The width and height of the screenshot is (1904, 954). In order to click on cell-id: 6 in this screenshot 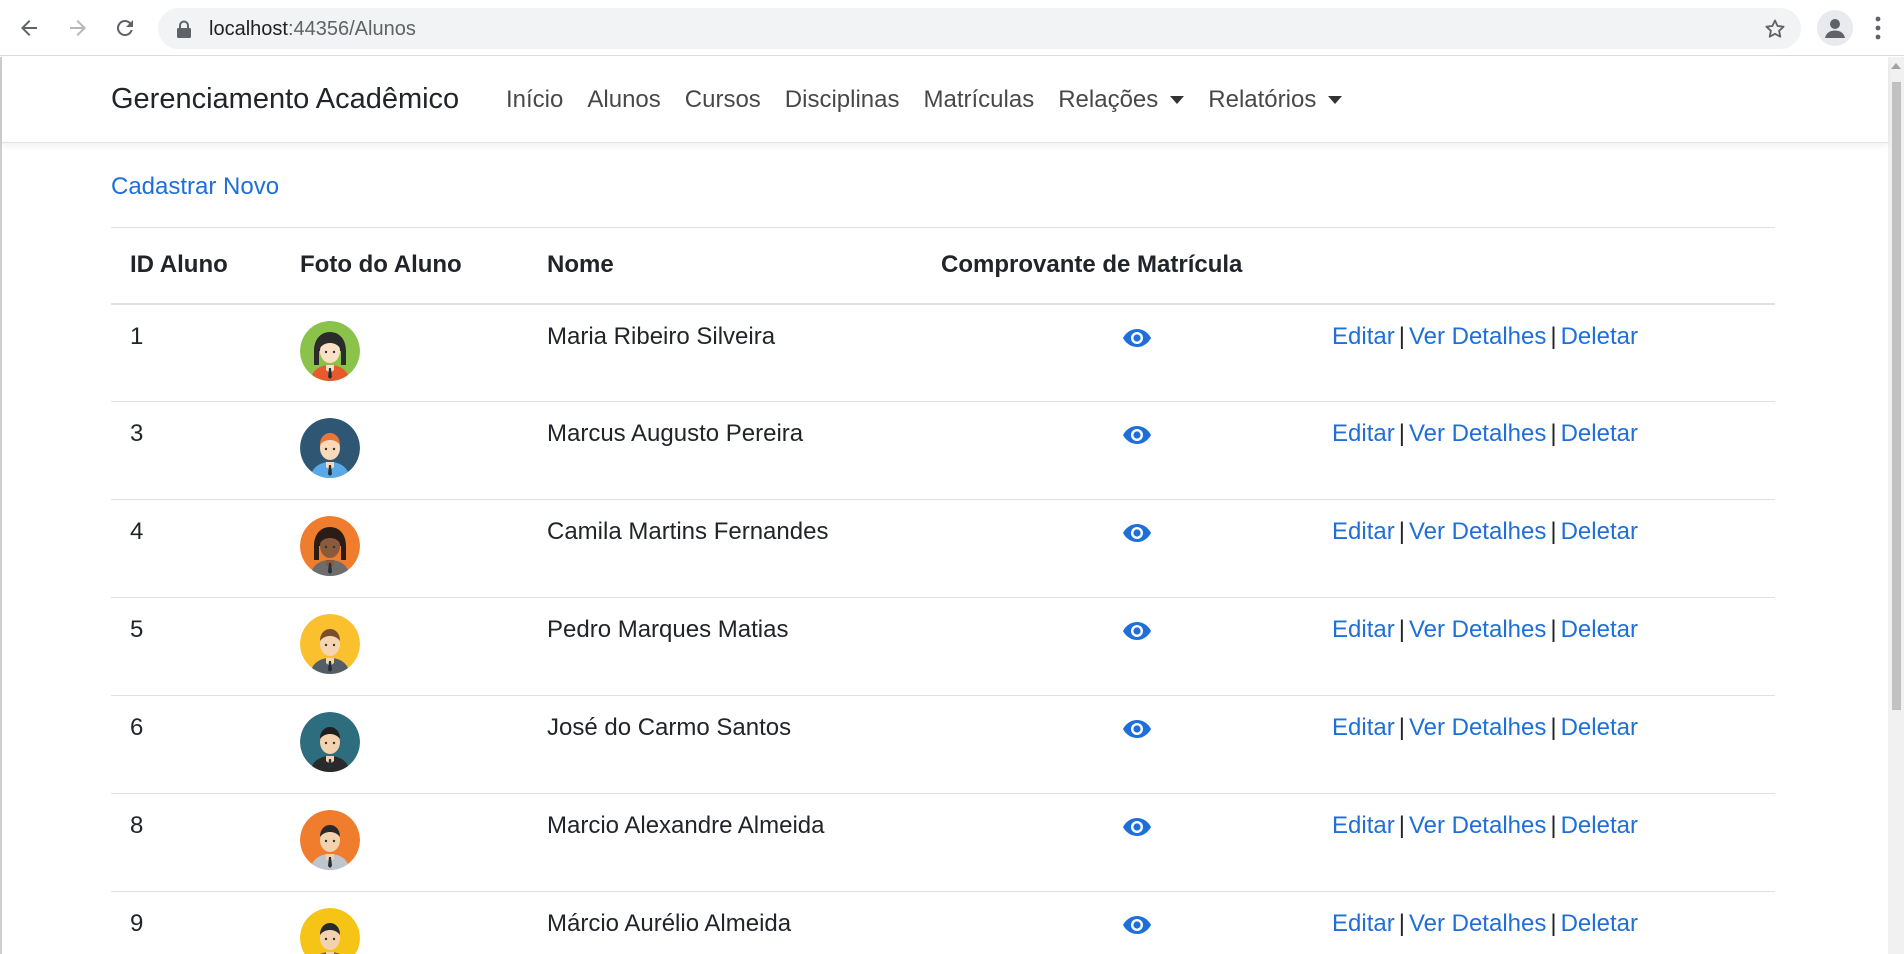, I will do `click(137, 727)`.